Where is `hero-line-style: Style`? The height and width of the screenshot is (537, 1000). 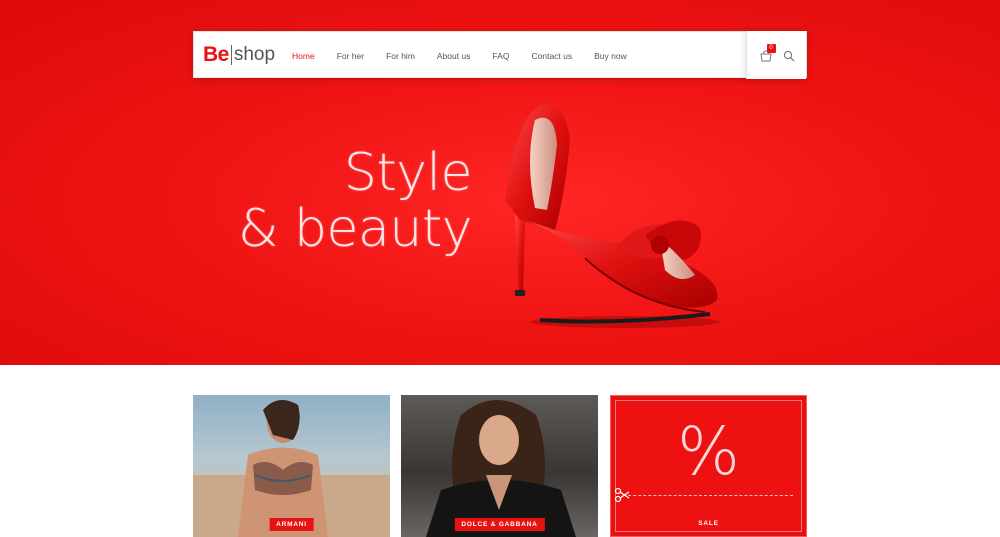
hero-line-style: Style is located at coordinates (408, 173).